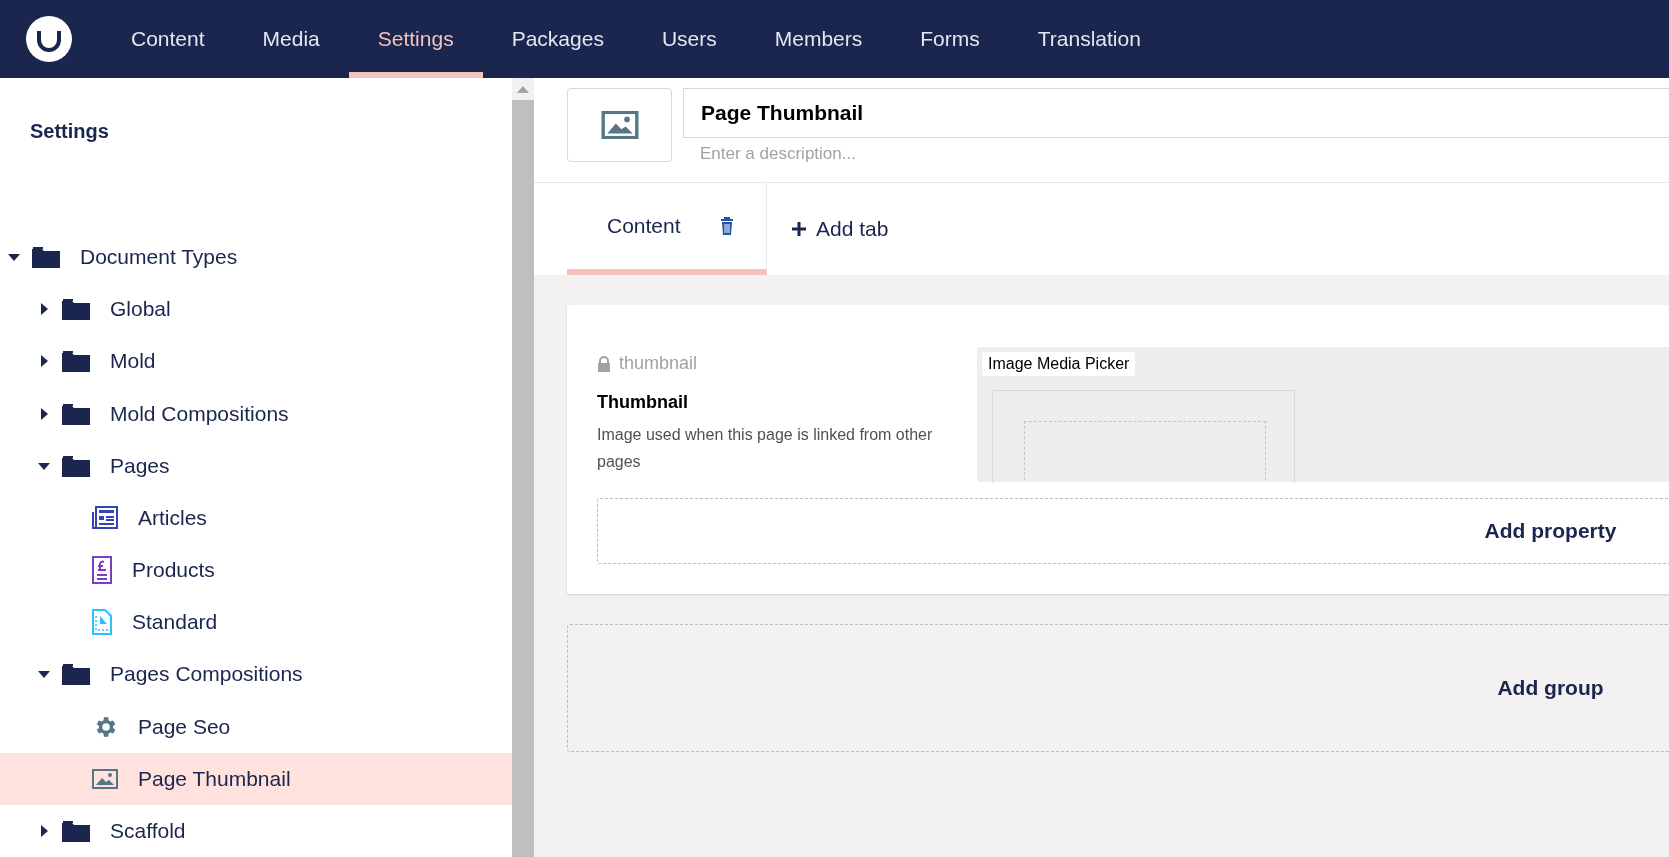 Image resolution: width=1669 pixels, height=857 pixels. What do you see at coordinates (256, 413) in the screenshot?
I see `tree-item: Mold Compositions` at bounding box center [256, 413].